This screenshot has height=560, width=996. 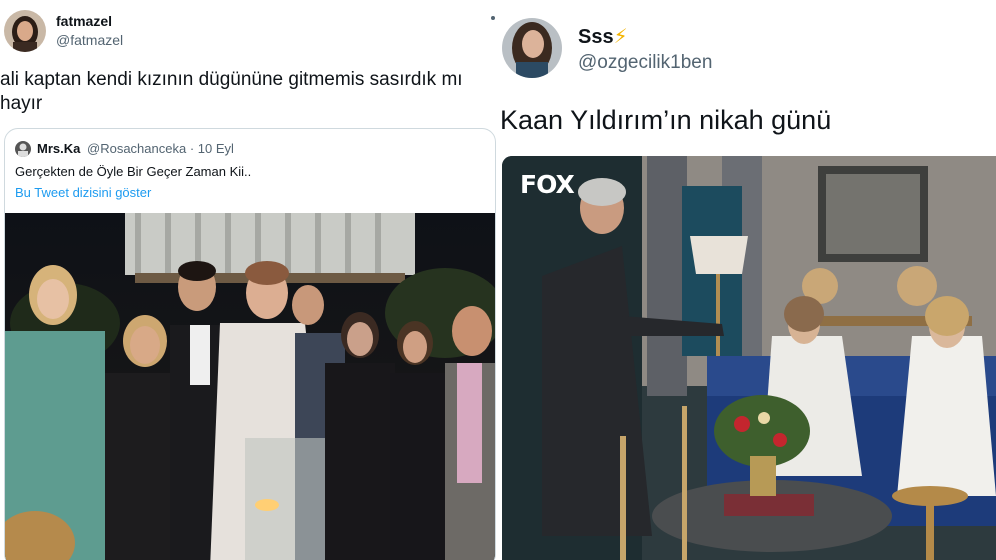 I want to click on quoted-author-handle: @Rosachanceka · 10 Eyl, so click(x=160, y=148).